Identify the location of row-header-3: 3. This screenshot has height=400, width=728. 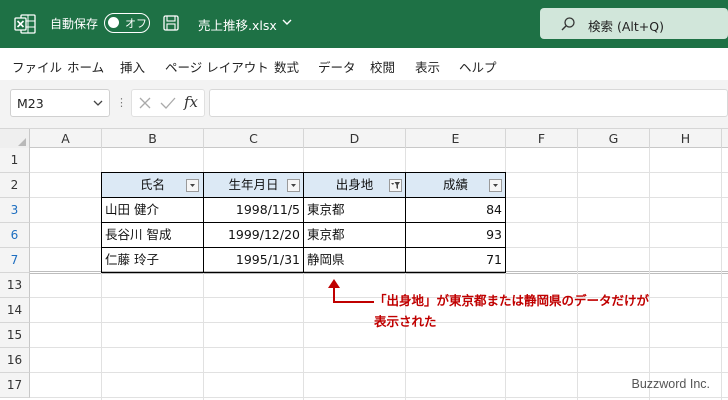
(15, 210).